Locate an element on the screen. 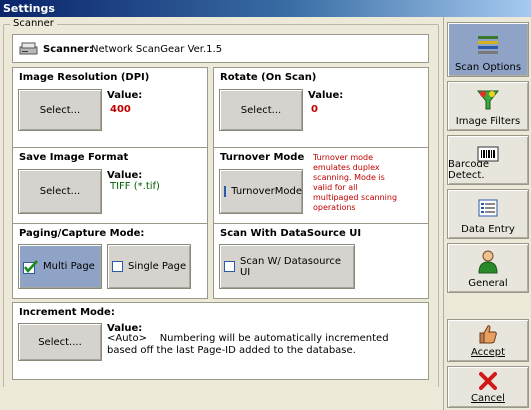 This screenshot has width=531, height=410. sidebar-item-label: Data Entry is located at coordinates (488, 229).